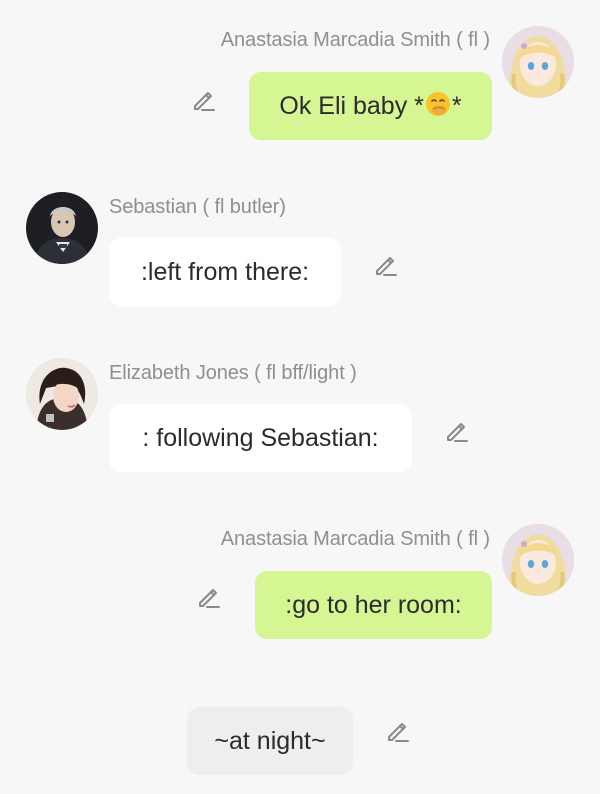 The height and width of the screenshot is (794, 600). Describe the element at coordinates (260, 438) in the screenshot. I see `message-bubble: : following Sebastian:` at that location.